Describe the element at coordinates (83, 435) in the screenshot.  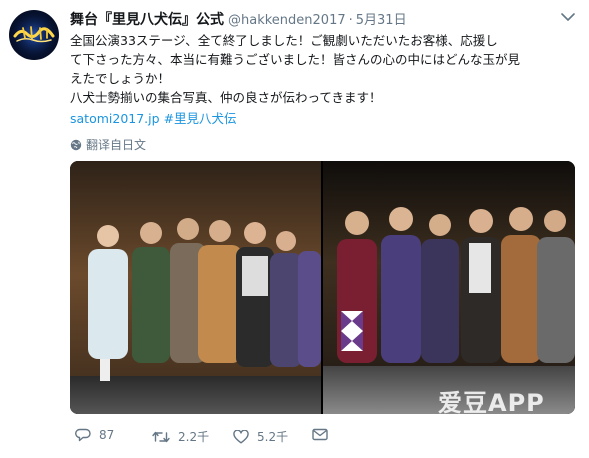
I see `reply-icon` at that location.